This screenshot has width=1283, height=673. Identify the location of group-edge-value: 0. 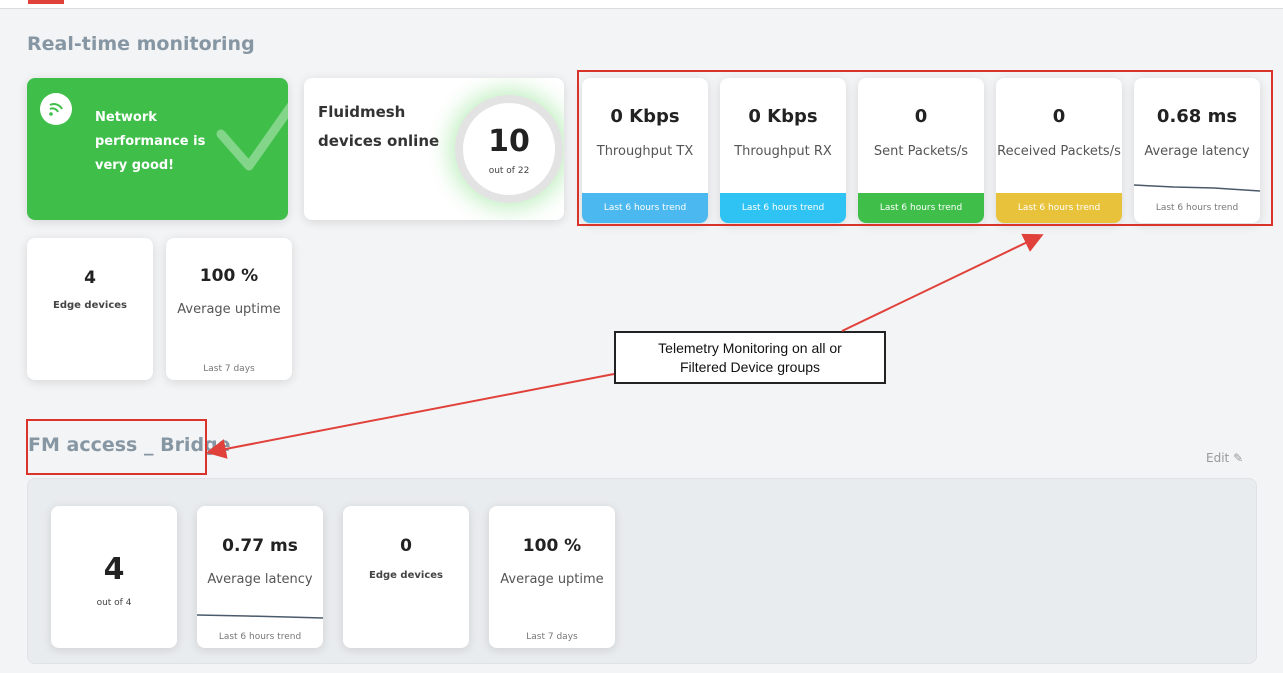
(406, 546).